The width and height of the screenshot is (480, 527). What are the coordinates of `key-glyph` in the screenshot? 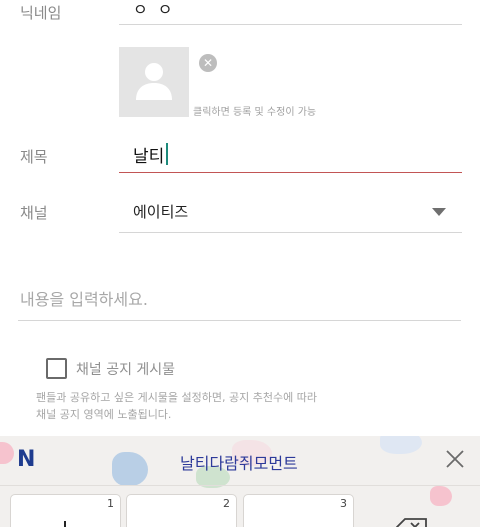 It's located at (65, 524).